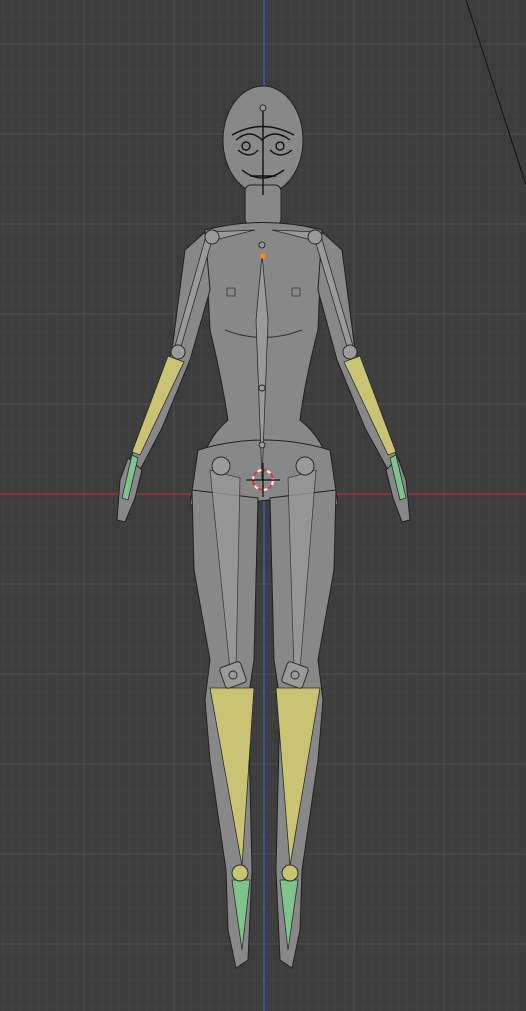 Image resolution: width=526 pixels, height=1011 pixels. I want to click on object-origin, so click(263, 256).